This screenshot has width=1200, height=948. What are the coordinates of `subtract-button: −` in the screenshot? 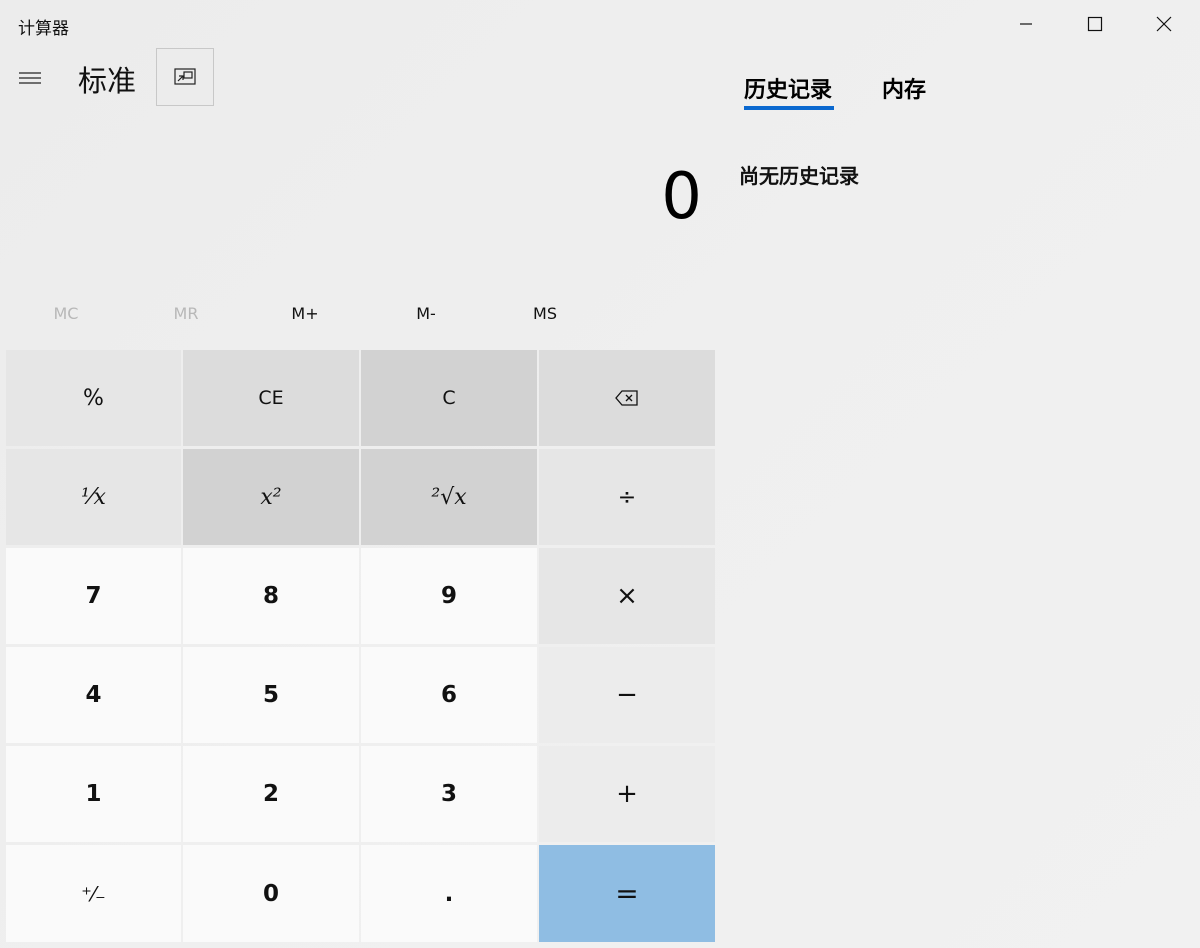 It's located at (627, 695).